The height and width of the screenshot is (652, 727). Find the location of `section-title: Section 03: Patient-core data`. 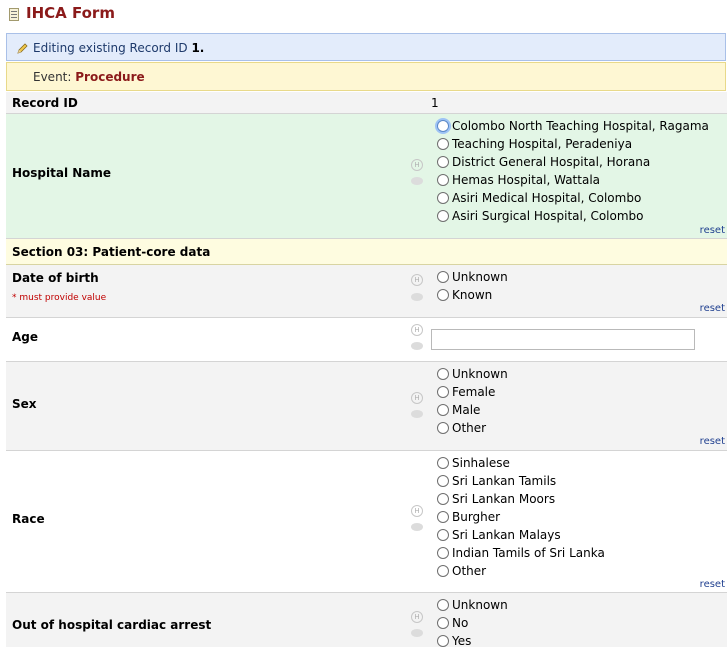

section-title: Section 03: Patient-core data is located at coordinates (111, 252).